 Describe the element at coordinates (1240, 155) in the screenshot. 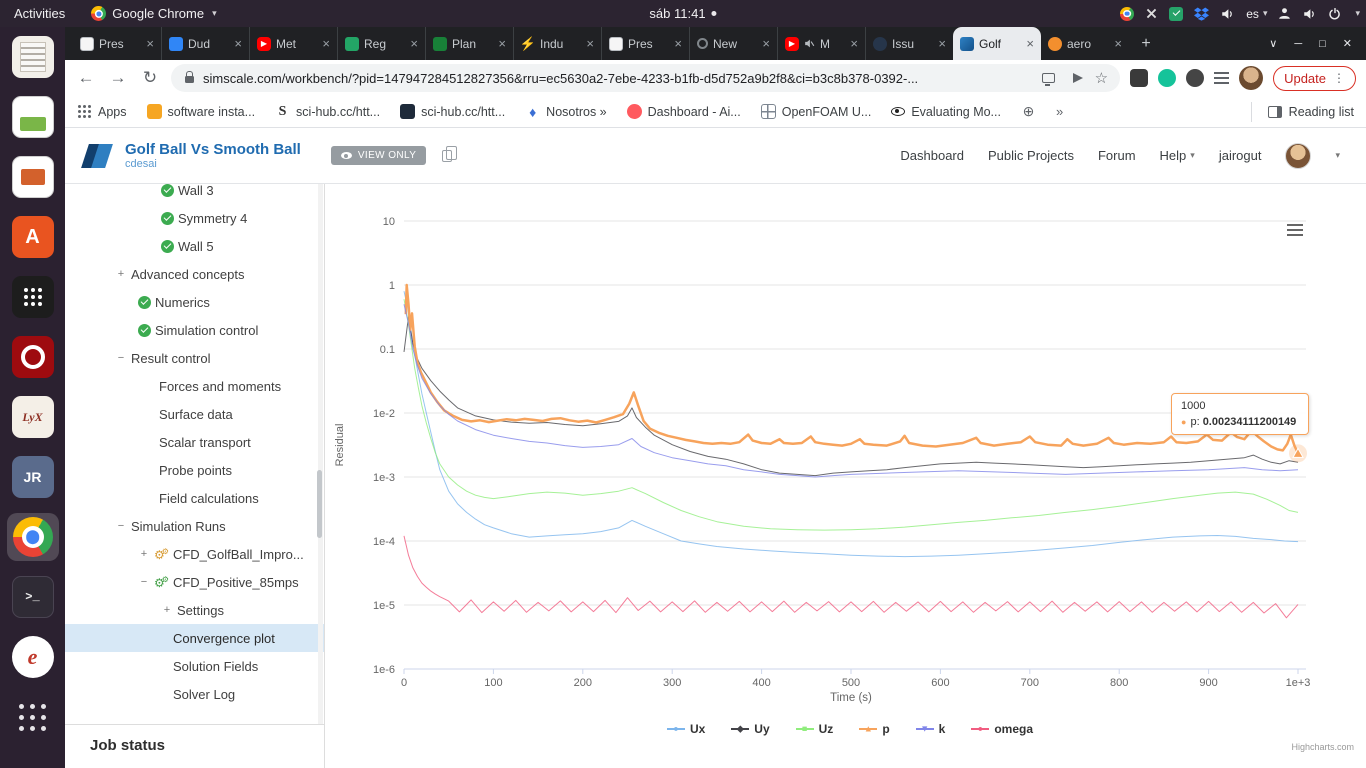

I see `nav-username: jairogut` at that location.